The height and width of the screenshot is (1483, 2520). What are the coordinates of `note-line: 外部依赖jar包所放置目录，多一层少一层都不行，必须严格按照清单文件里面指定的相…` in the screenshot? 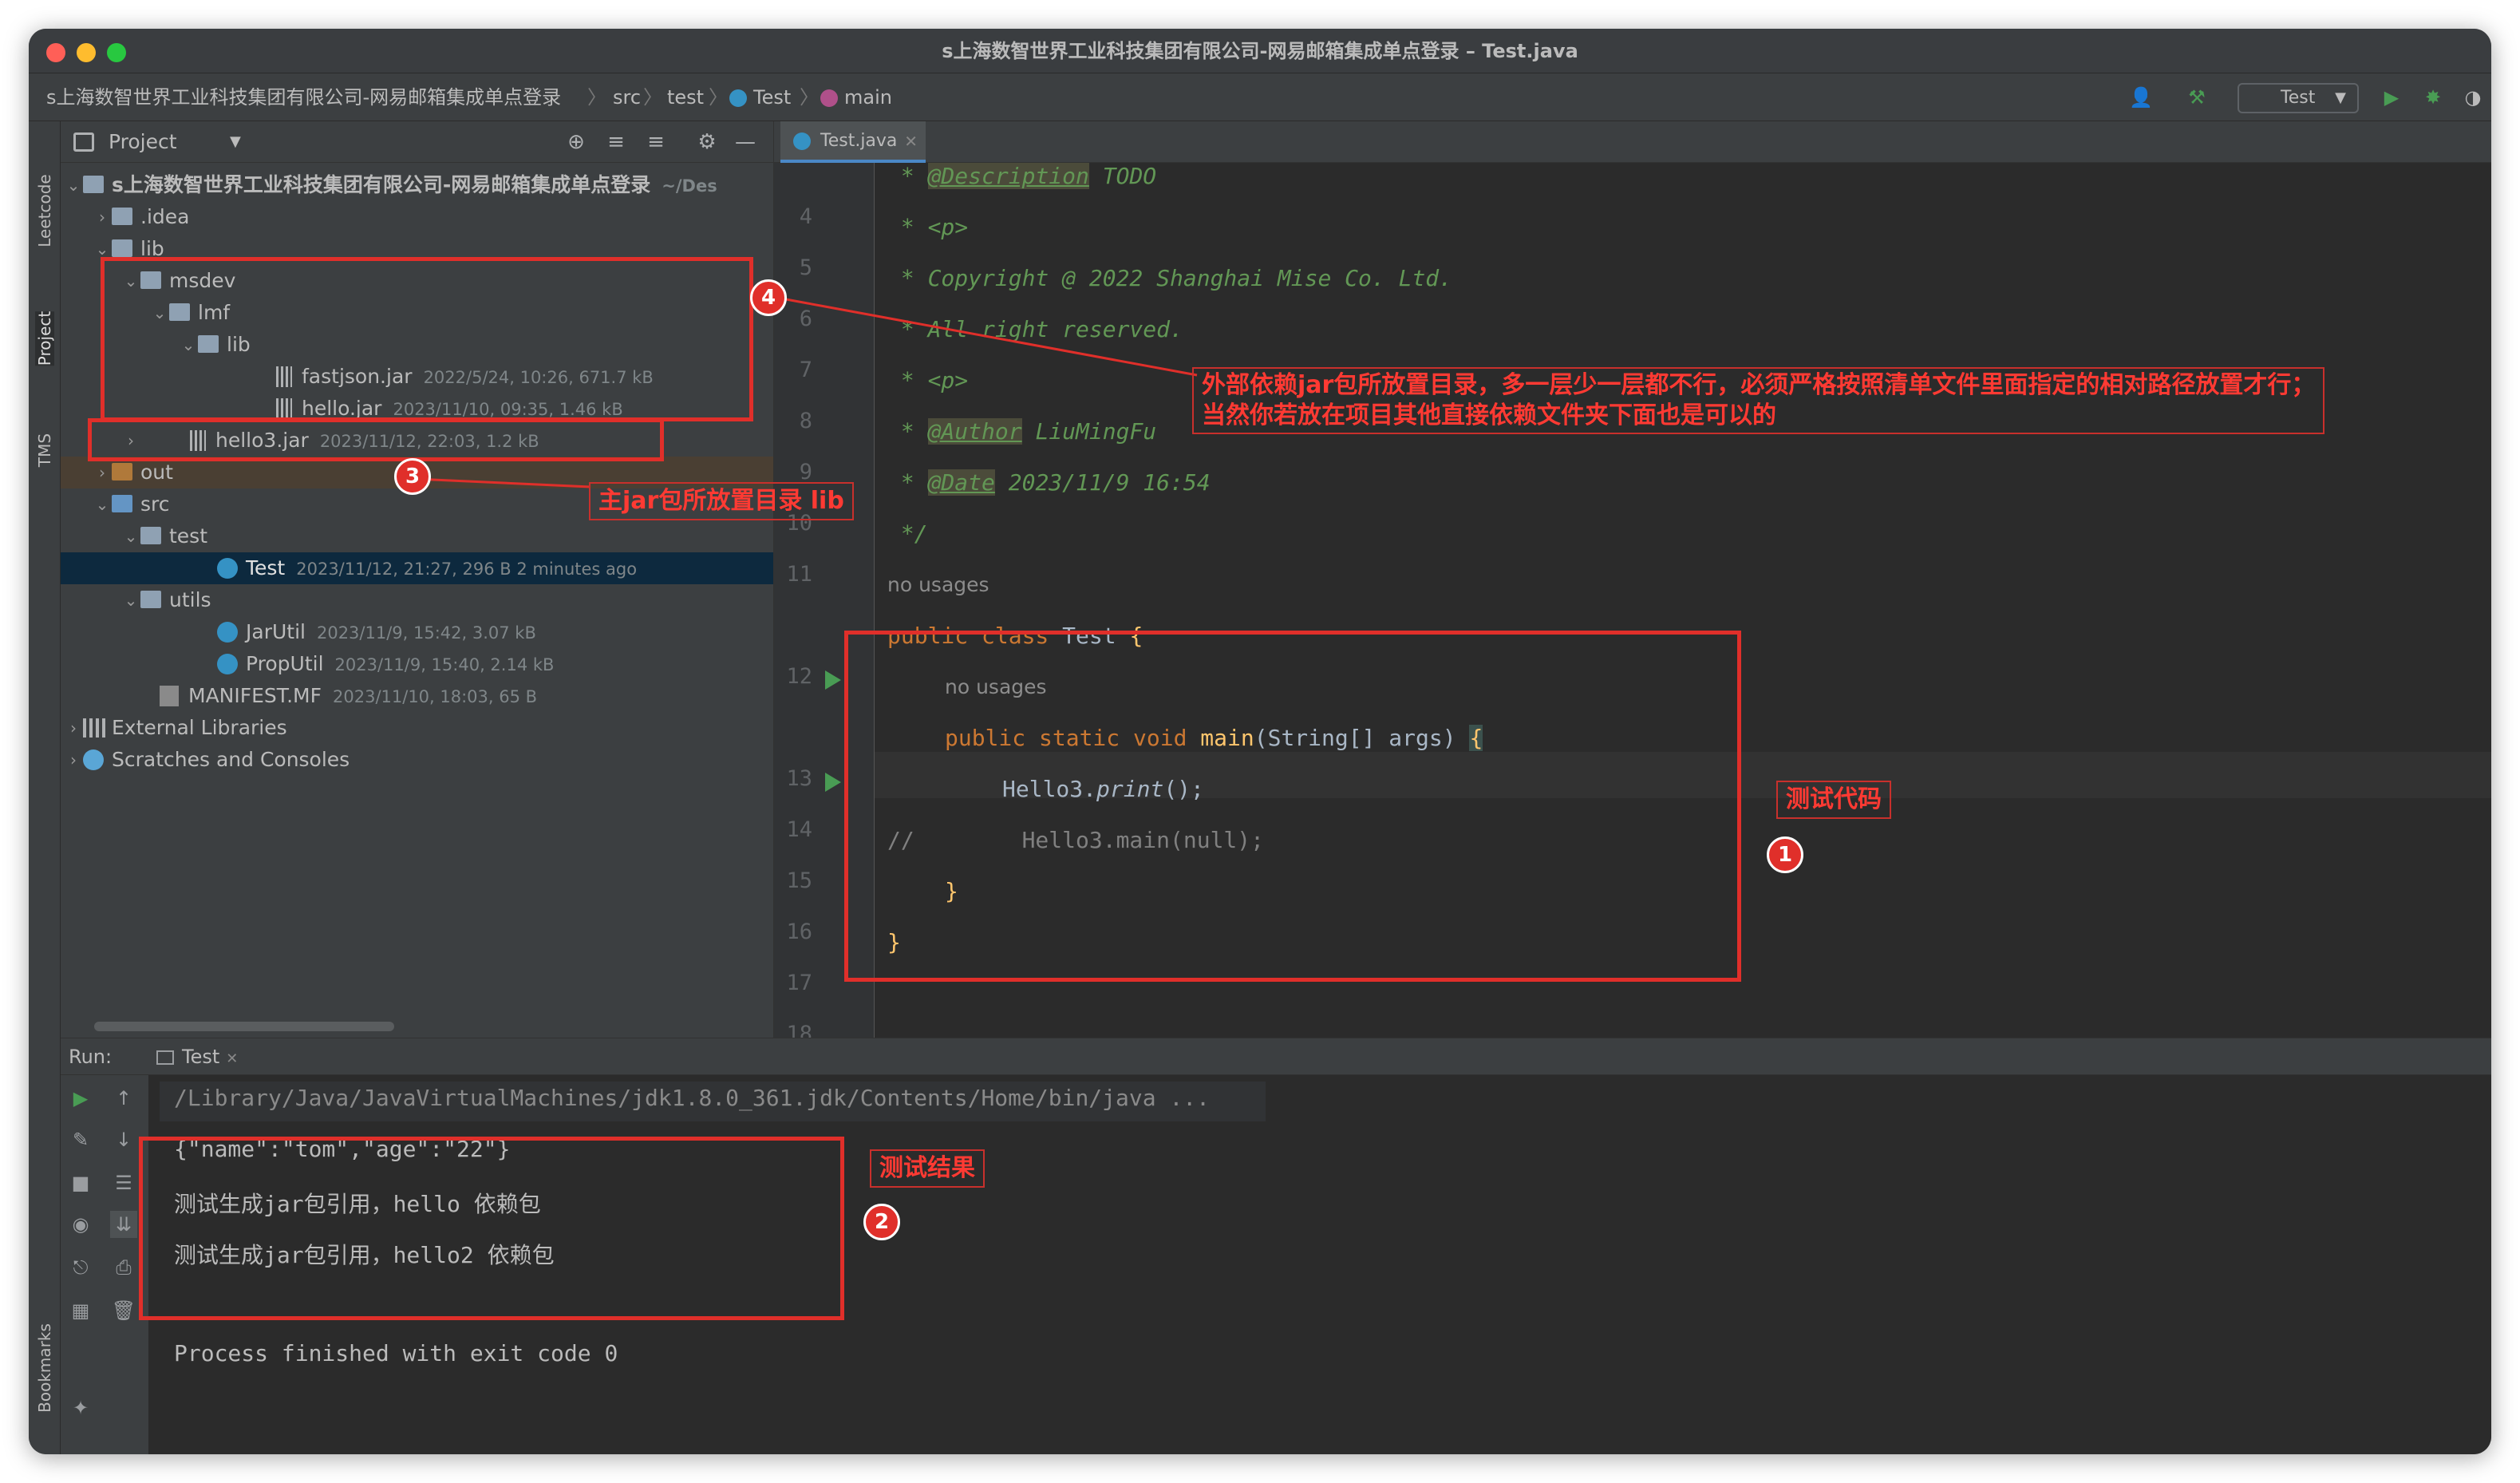 It's located at (1759, 385).